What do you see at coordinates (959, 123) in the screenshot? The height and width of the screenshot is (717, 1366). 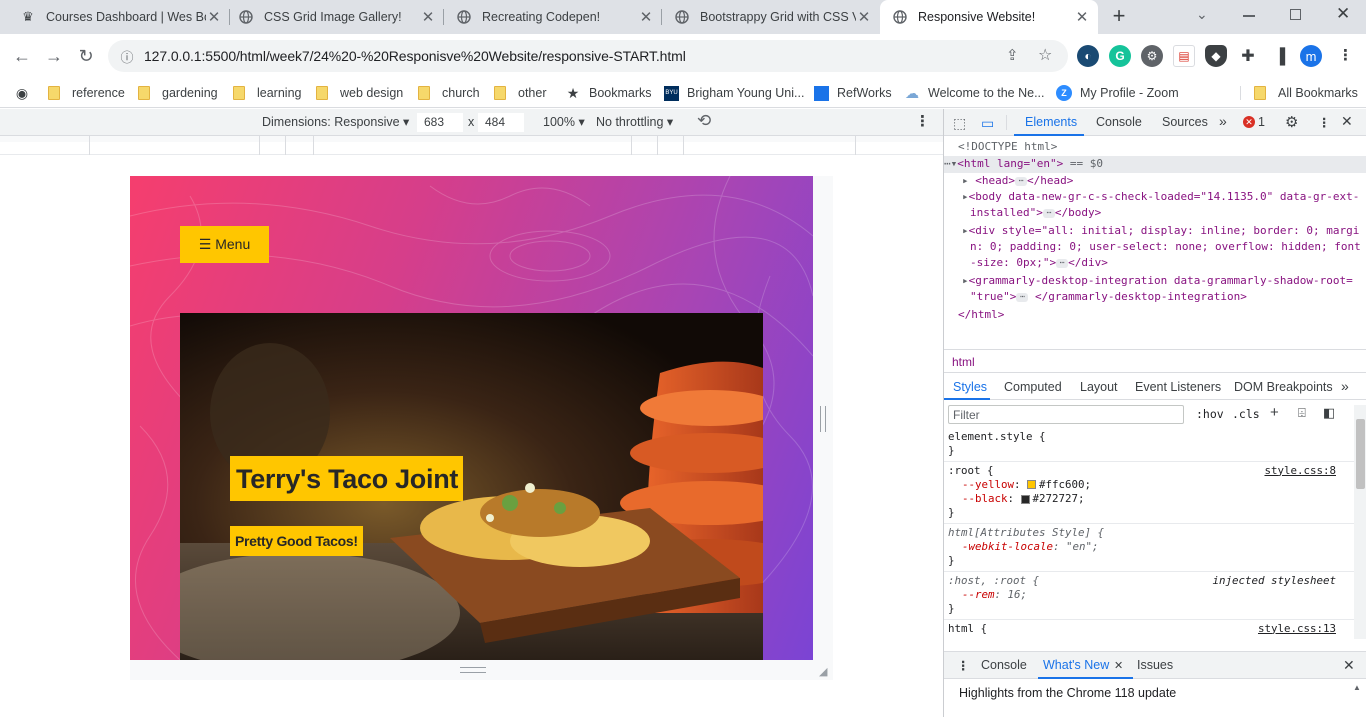 I see `inspect-icon: ⬚` at bounding box center [959, 123].